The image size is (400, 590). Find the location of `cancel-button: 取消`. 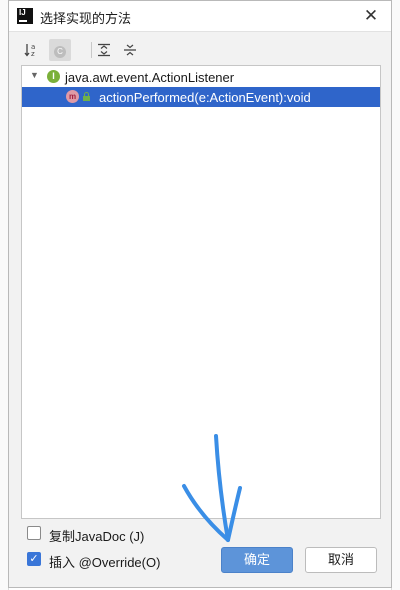

cancel-button: 取消 is located at coordinates (341, 560).